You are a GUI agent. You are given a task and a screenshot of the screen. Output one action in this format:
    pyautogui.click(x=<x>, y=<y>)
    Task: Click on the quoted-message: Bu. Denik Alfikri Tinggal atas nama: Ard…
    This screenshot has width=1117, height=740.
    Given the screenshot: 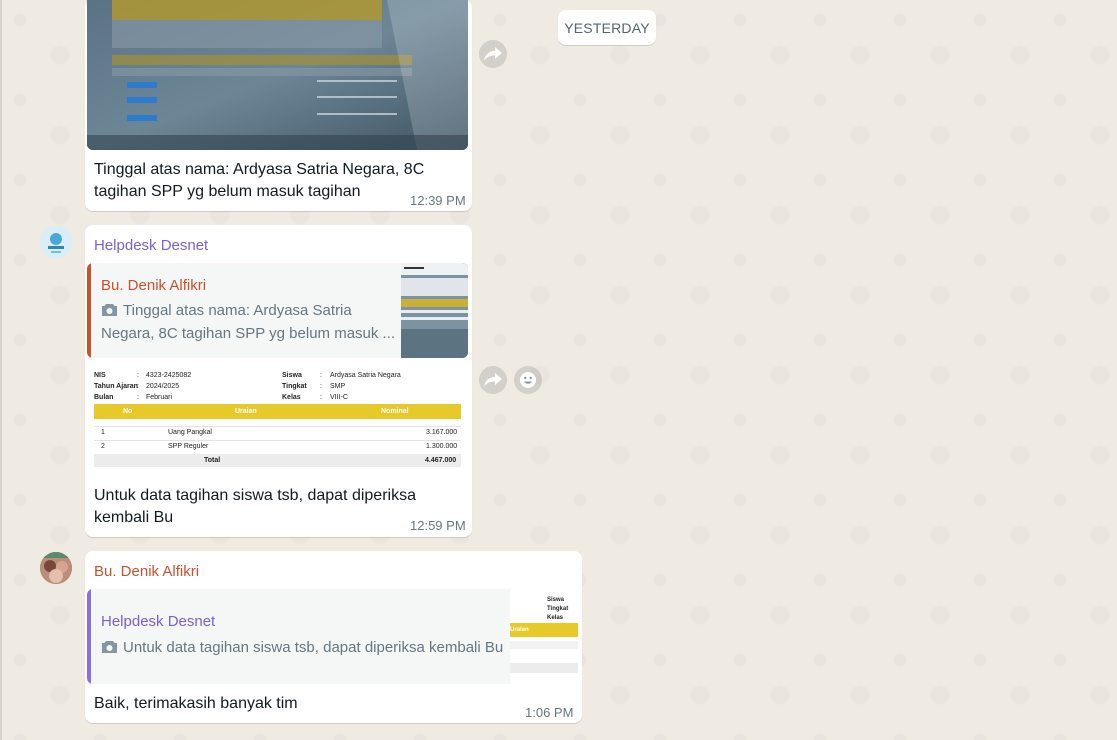 What is the action you would take?
    pyautogui.click(x=277, y=310)
    